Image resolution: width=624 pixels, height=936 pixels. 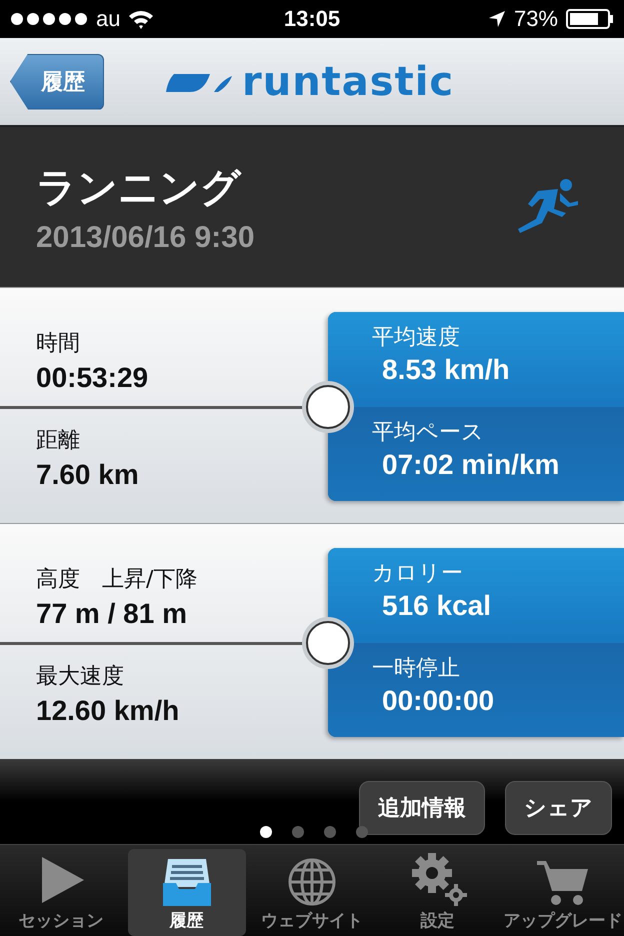 What do you see at coordinates (536, 19) in the screenshot?
I see `battery-percent: 73%` at bounding box center [536, 19].